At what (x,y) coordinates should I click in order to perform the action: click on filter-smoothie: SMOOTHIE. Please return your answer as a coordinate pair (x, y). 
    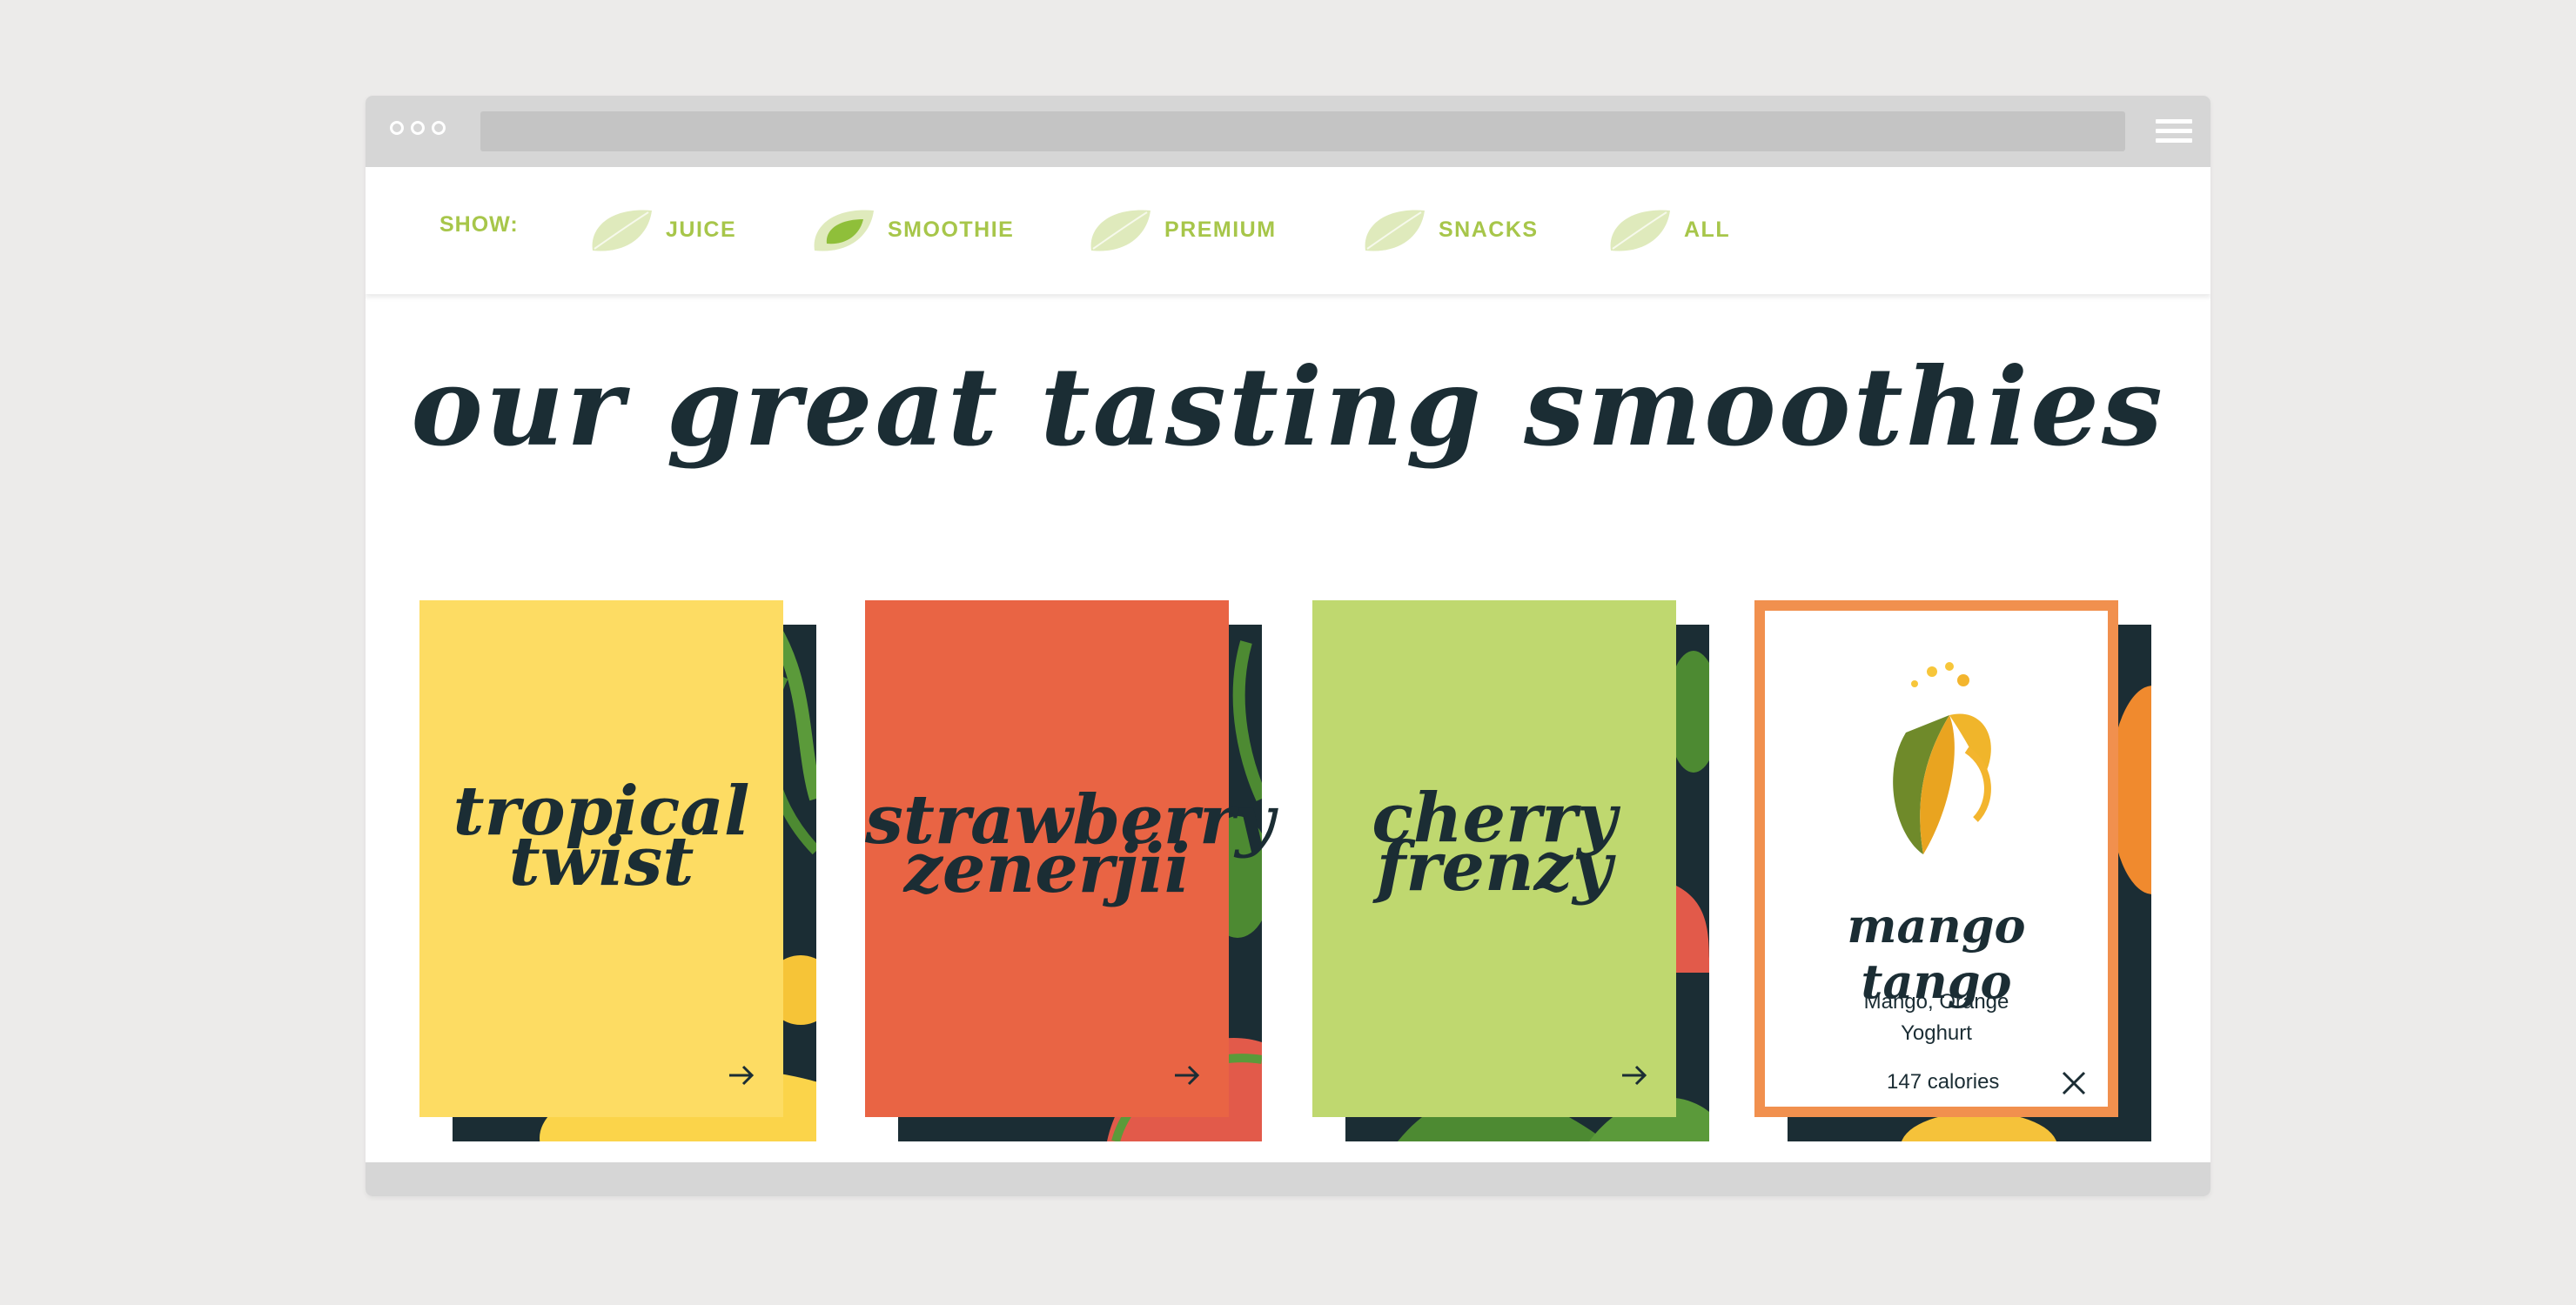
    Looking at the image, I should click on (912, 230).